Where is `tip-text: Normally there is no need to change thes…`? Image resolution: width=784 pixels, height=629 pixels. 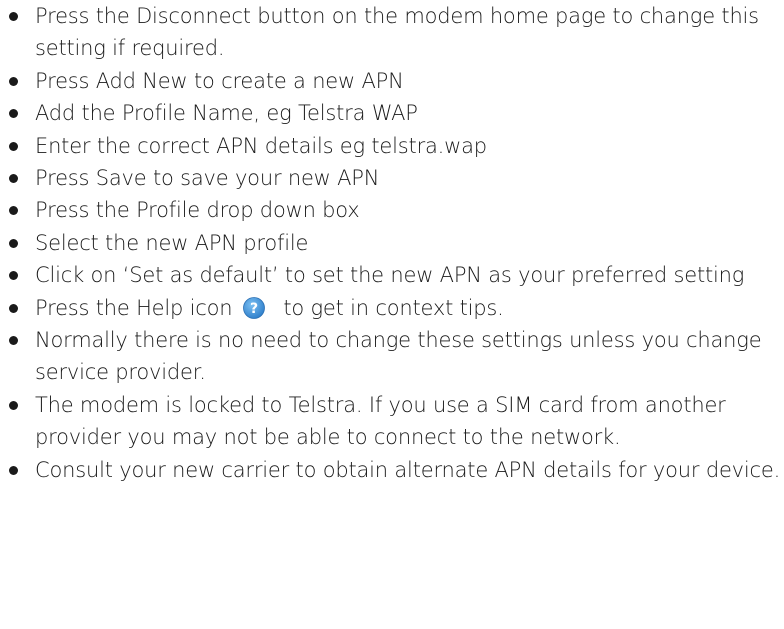
tip-text: Normally there is no need to change thes… is located at coordinates (398, 356).